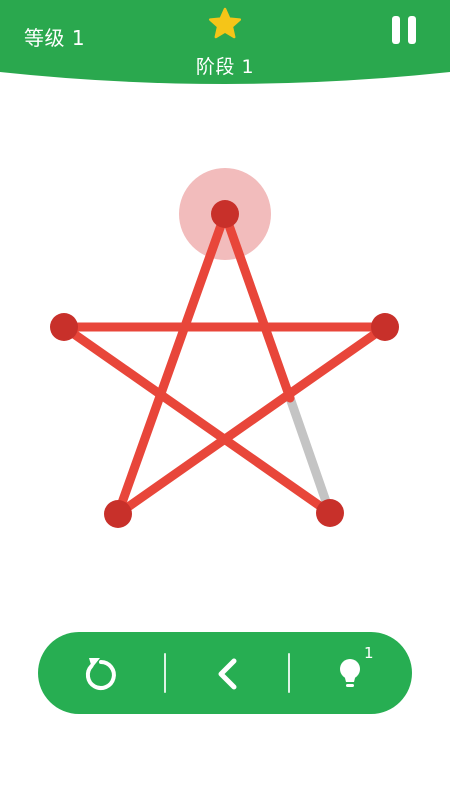  What do you see at coordinates (385, 327) in the screenshot?
I see `node-right` at bounding box center [385, 327].